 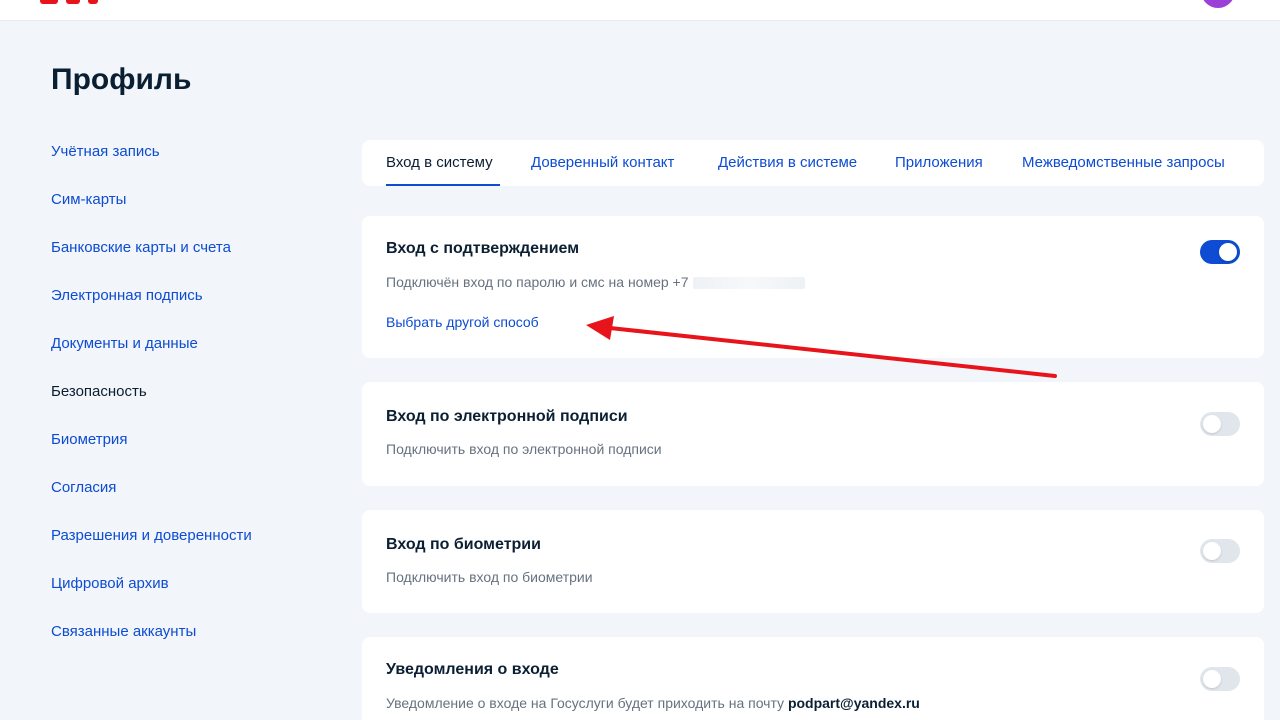 I want to click on sidebar-item-digital-archive: Цифровой архив, so click(x=191, y=596).